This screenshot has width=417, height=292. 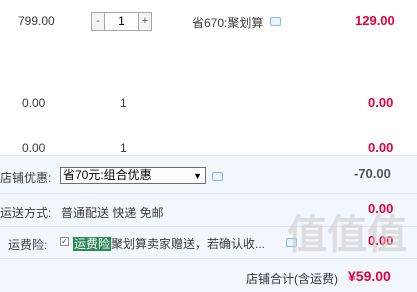 What do you see at coordinates (34, 148) in the screenshot?
I see `row-3-unit-price: 0.00` at bounding box center [34, 148].